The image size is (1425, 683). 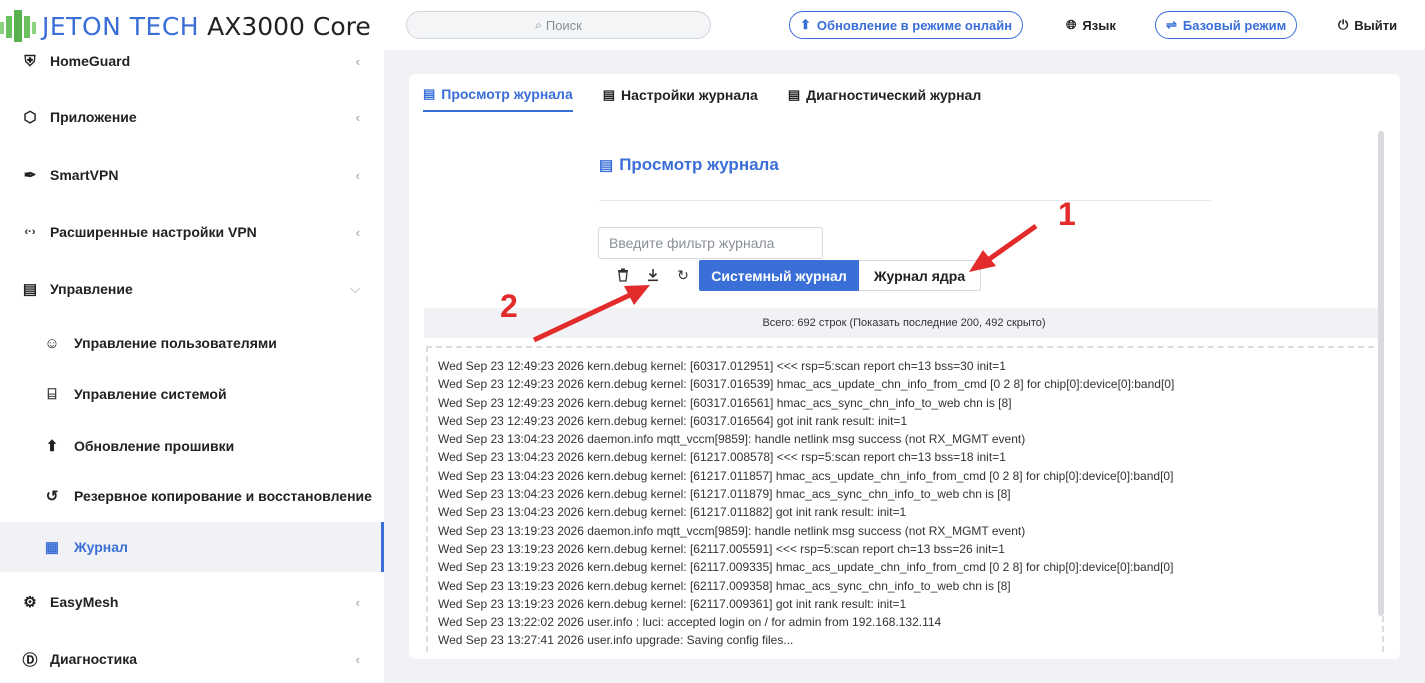 I want to click on cube-icon: ⬡, so click(x=30, y=117).